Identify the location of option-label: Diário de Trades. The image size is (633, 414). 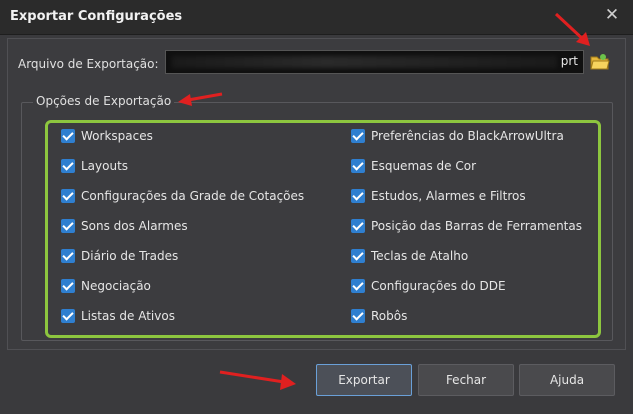
(130, 256).